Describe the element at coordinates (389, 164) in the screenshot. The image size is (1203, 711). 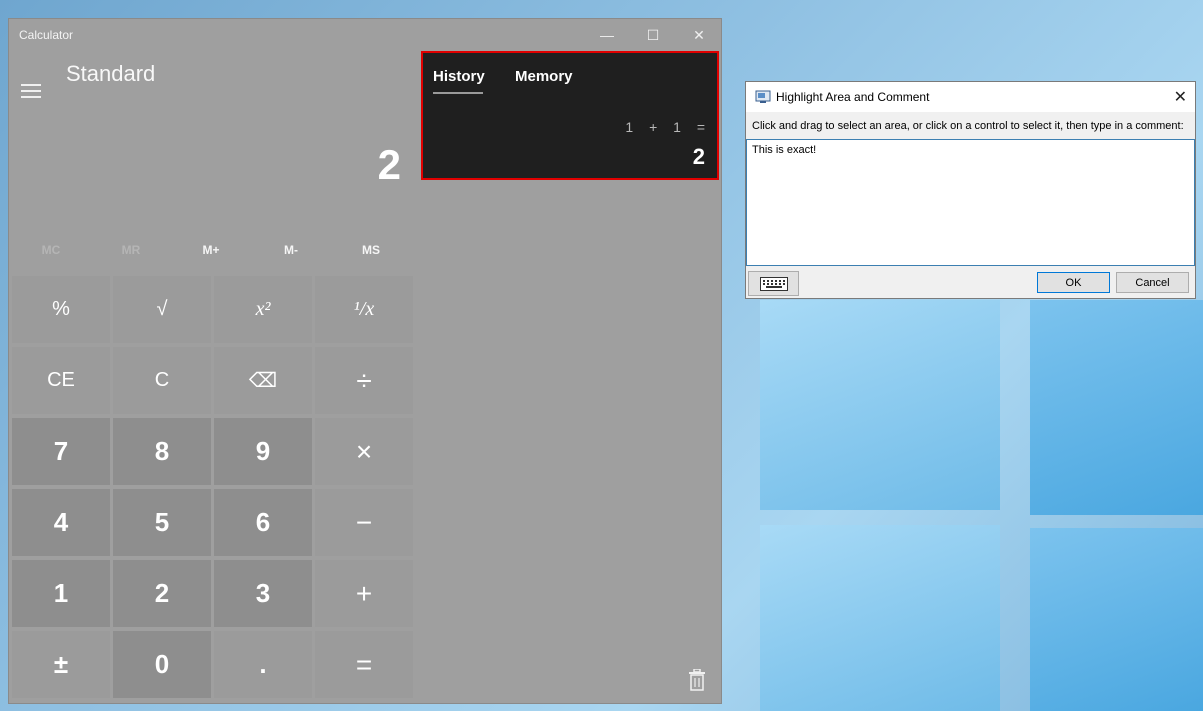
I see `result-display: 2` at that location.